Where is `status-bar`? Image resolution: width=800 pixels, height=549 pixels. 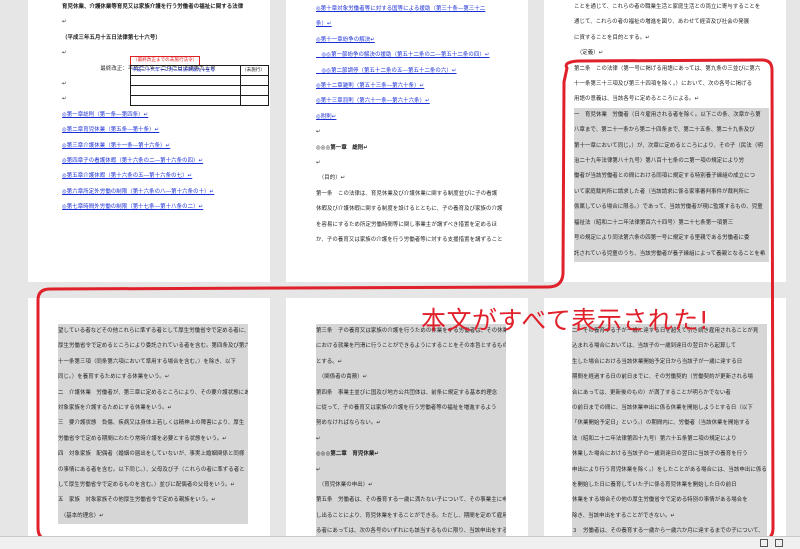 status-bar is located at coordinates (400, 542).